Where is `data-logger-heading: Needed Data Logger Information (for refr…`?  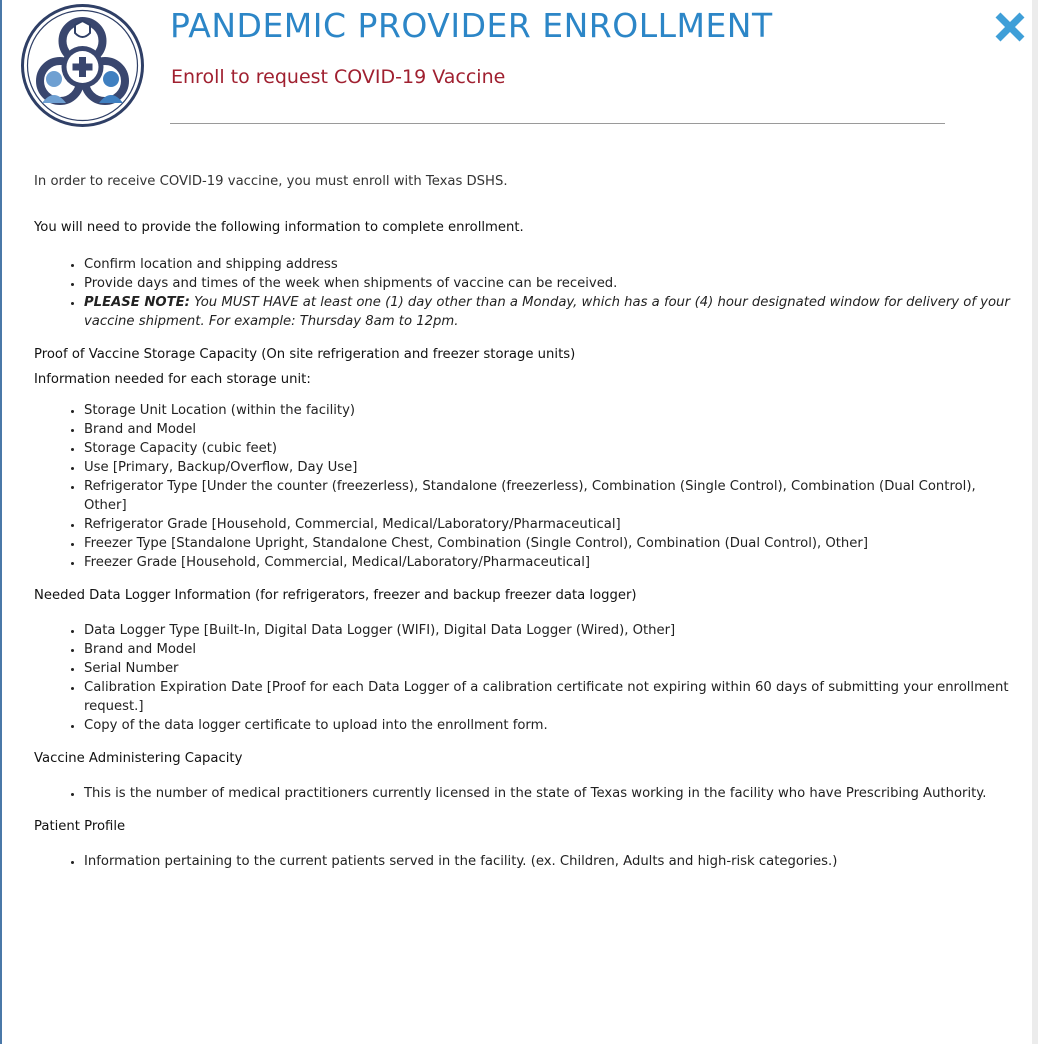 data-logger-heading: Needed Data Logger Information (for refr… is located at coordinates (335, 595).